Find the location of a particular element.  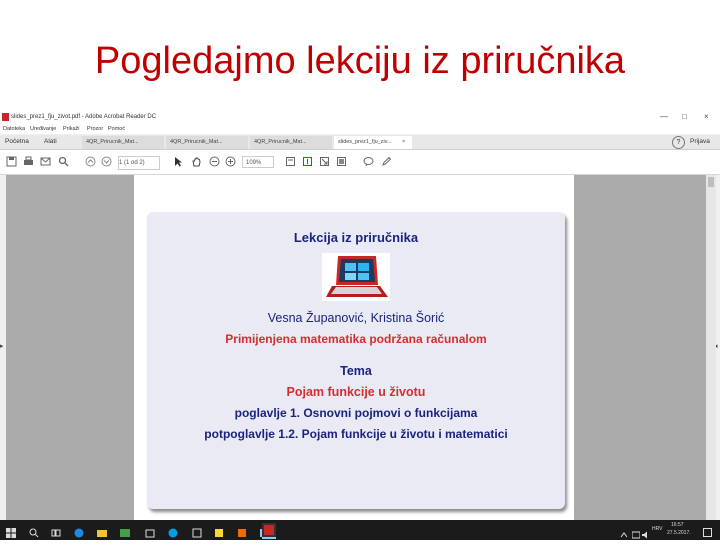

laptop-image is located at coordinates (356, 277).